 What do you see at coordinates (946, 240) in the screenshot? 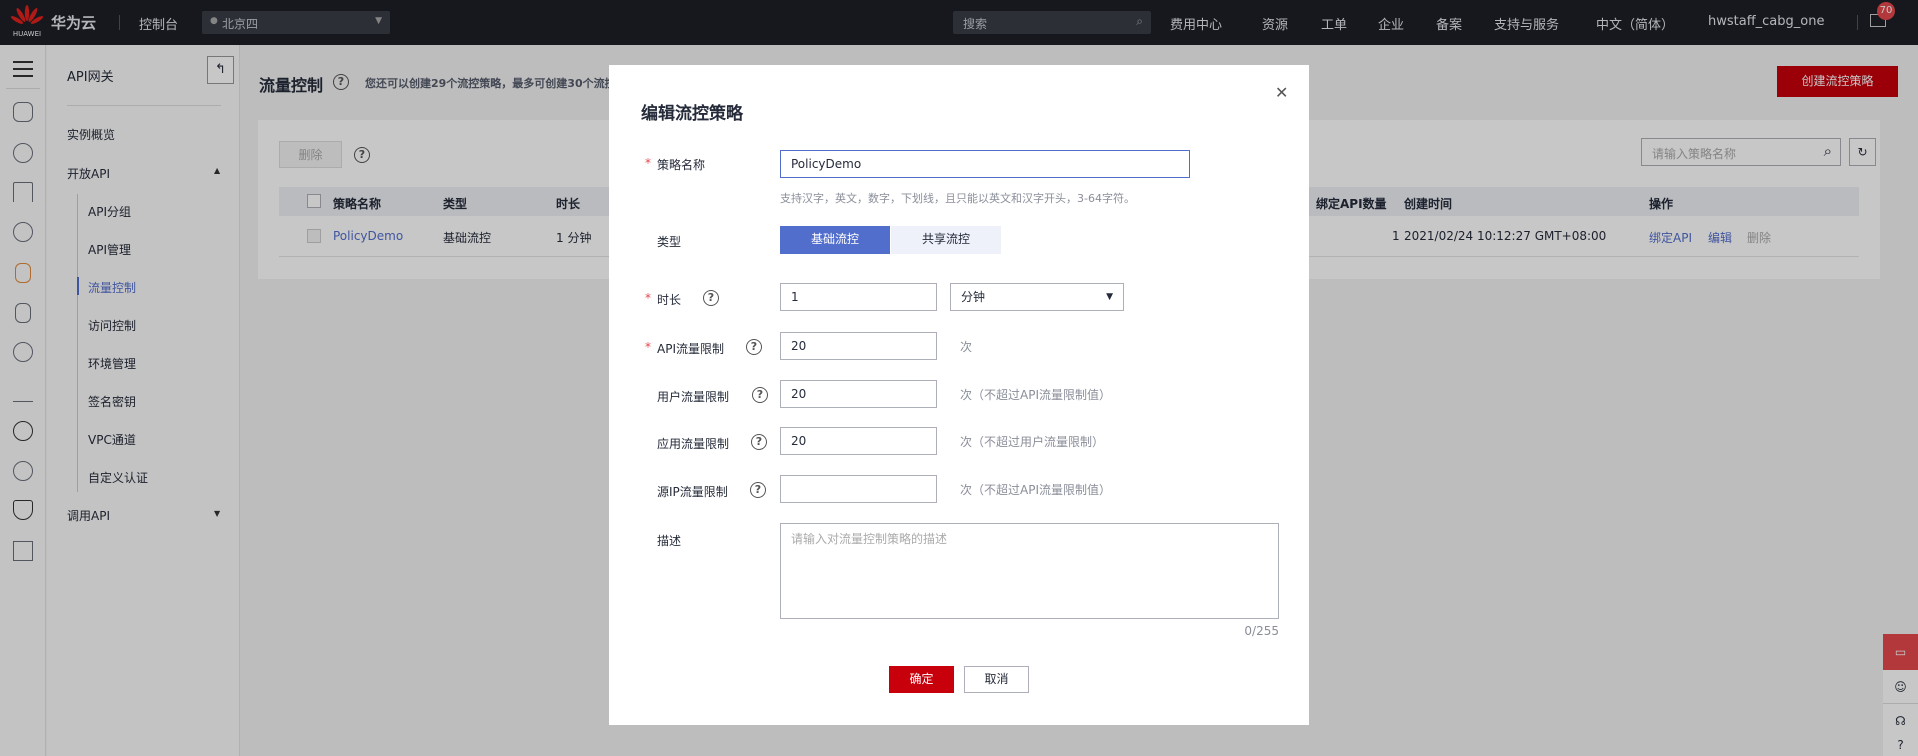
I see `type-shared-option: 共享流控` at bounding box center [946, 240].